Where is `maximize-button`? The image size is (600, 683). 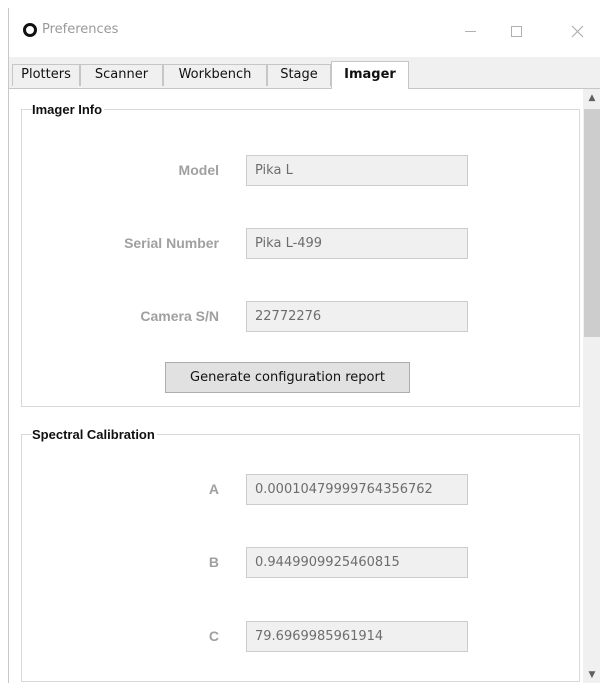 maximize-button is located at coordinates (516, 31).